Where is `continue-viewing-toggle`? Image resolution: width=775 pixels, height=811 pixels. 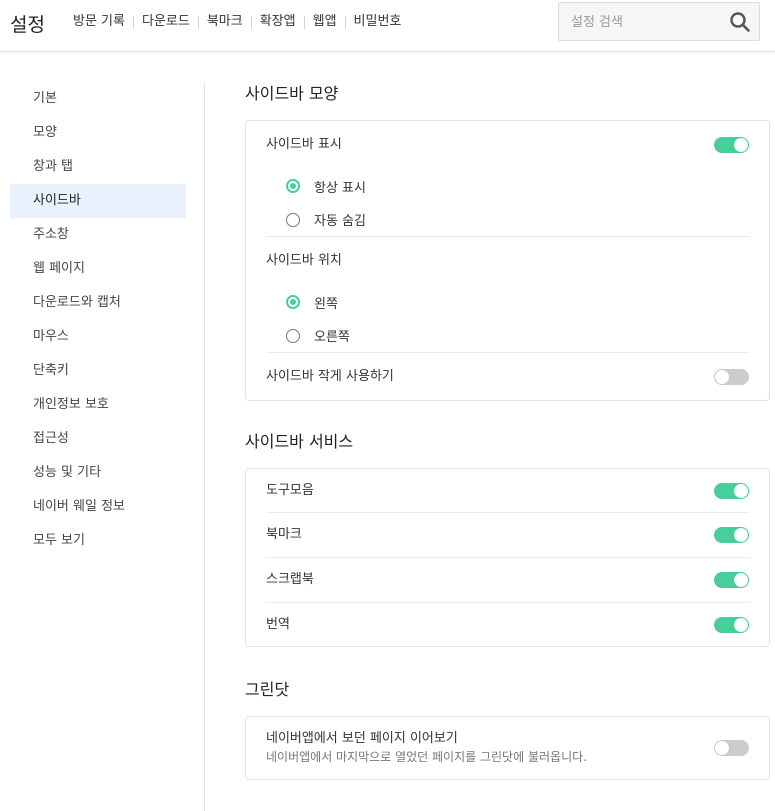 continue-viewing-toggle is located at coordinates (731, 748).